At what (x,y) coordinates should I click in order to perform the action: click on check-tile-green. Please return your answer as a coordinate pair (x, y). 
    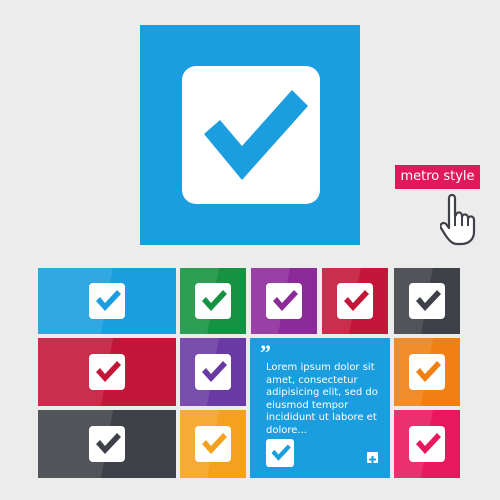
    Looking at the image, I should click on (213, 301).